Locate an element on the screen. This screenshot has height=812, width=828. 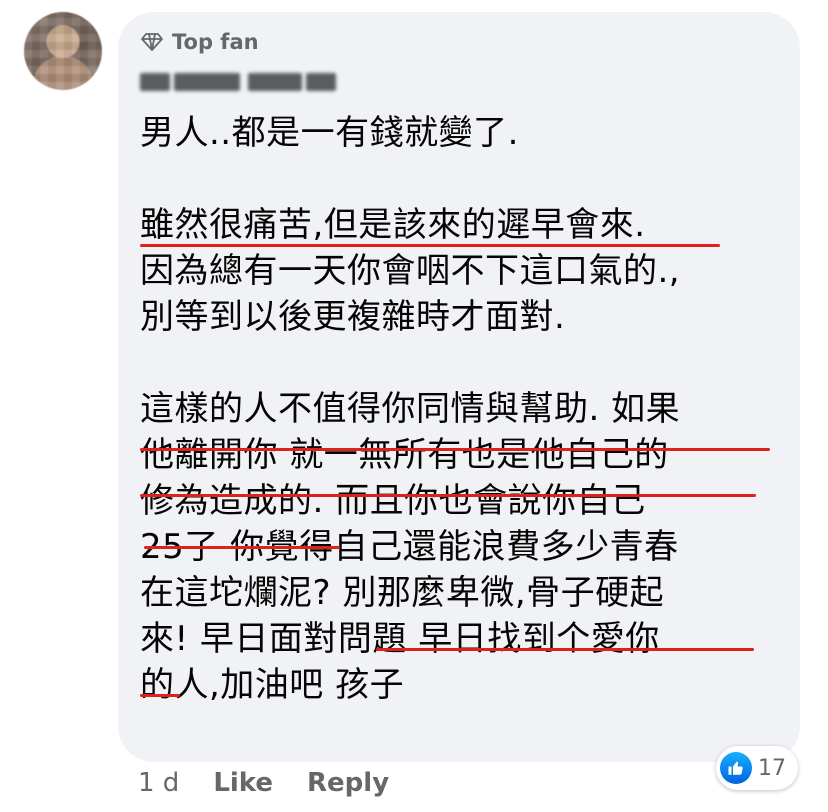
comment-line: 因為總有一天你會咽不下這口氣的., is located at coordinates (410, 271).